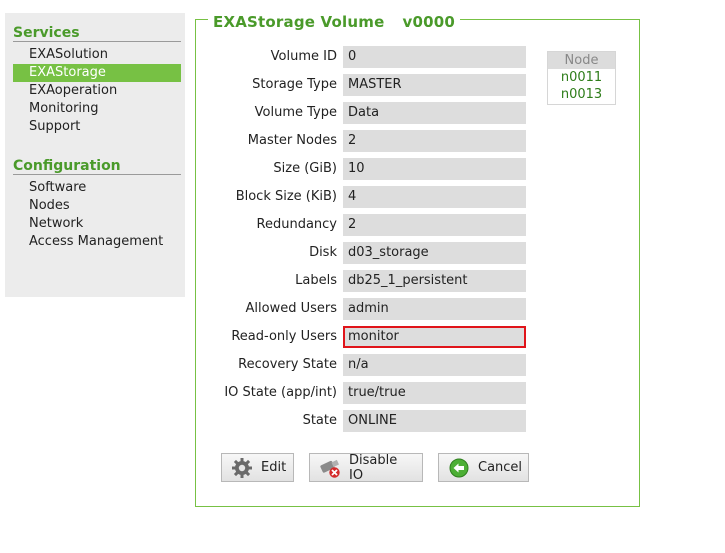  What do you see at coordinates (330, 468) in the screenshot?
I see `usb-disable-icon` at bounding box center [330, 468].